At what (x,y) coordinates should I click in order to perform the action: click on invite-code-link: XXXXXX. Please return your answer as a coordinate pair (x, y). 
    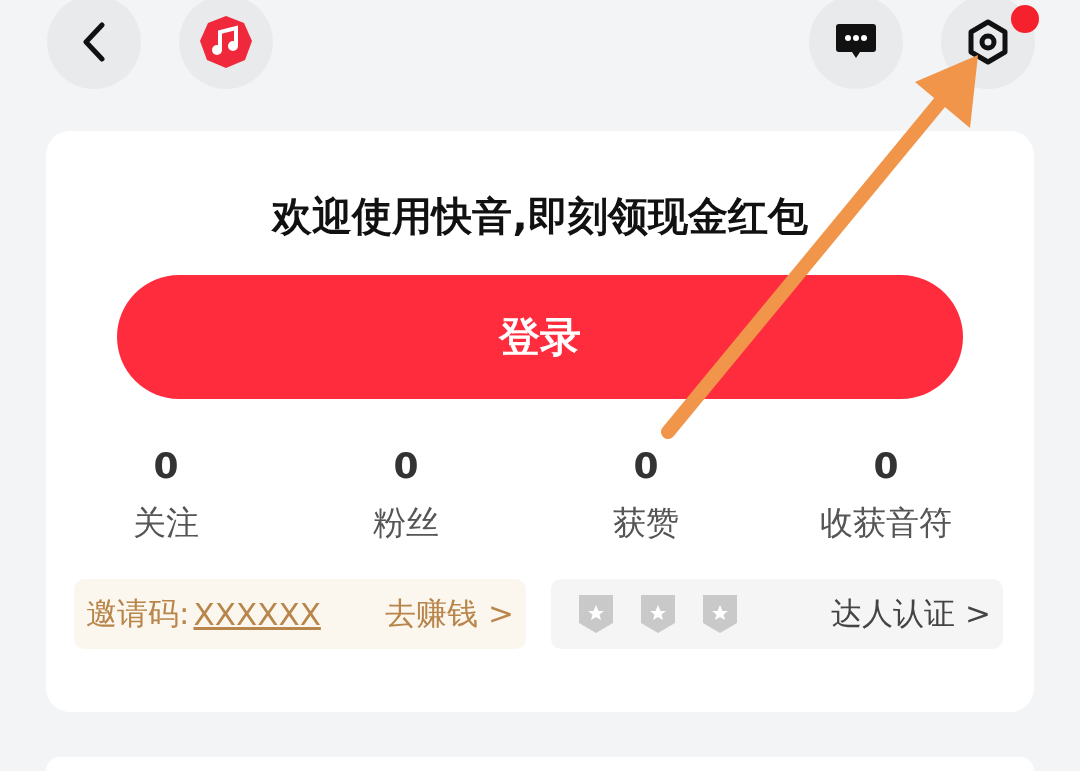
    Looking at the image, I should click on (257, 614).